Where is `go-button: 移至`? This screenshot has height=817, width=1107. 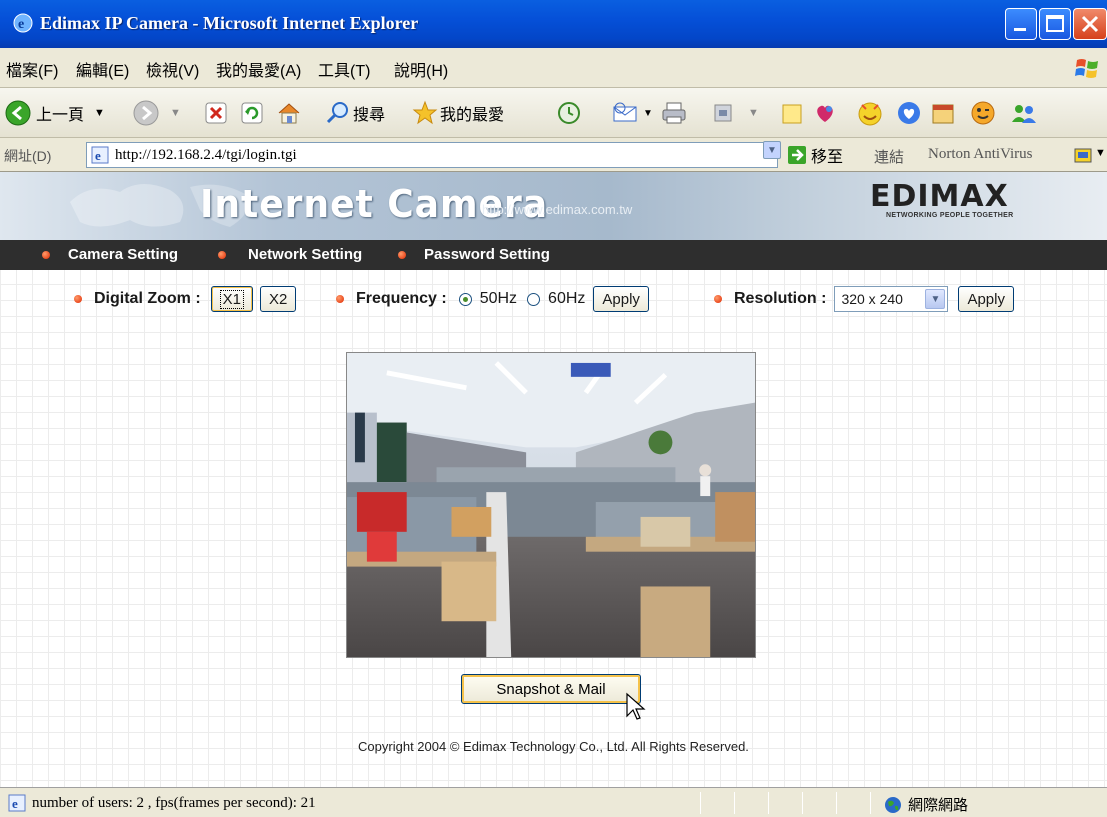
go-button: 移至 is located at coordinates (815, 155).